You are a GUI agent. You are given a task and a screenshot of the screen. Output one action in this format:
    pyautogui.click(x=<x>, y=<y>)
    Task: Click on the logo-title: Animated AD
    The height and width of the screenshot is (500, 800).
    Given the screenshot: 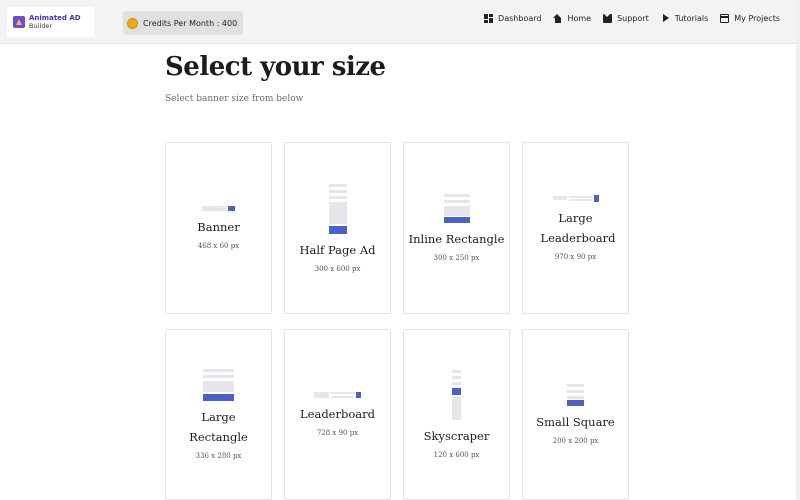 What is the action you would take?
    pyautogui.click(x=55, y=18)
    